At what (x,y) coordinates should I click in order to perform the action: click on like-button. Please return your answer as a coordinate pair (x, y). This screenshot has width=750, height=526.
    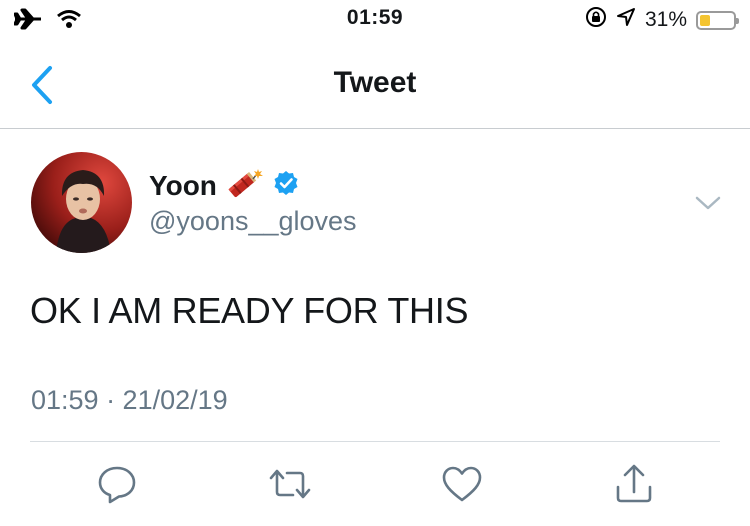
    Looking at the image, I should click on (462, 484).